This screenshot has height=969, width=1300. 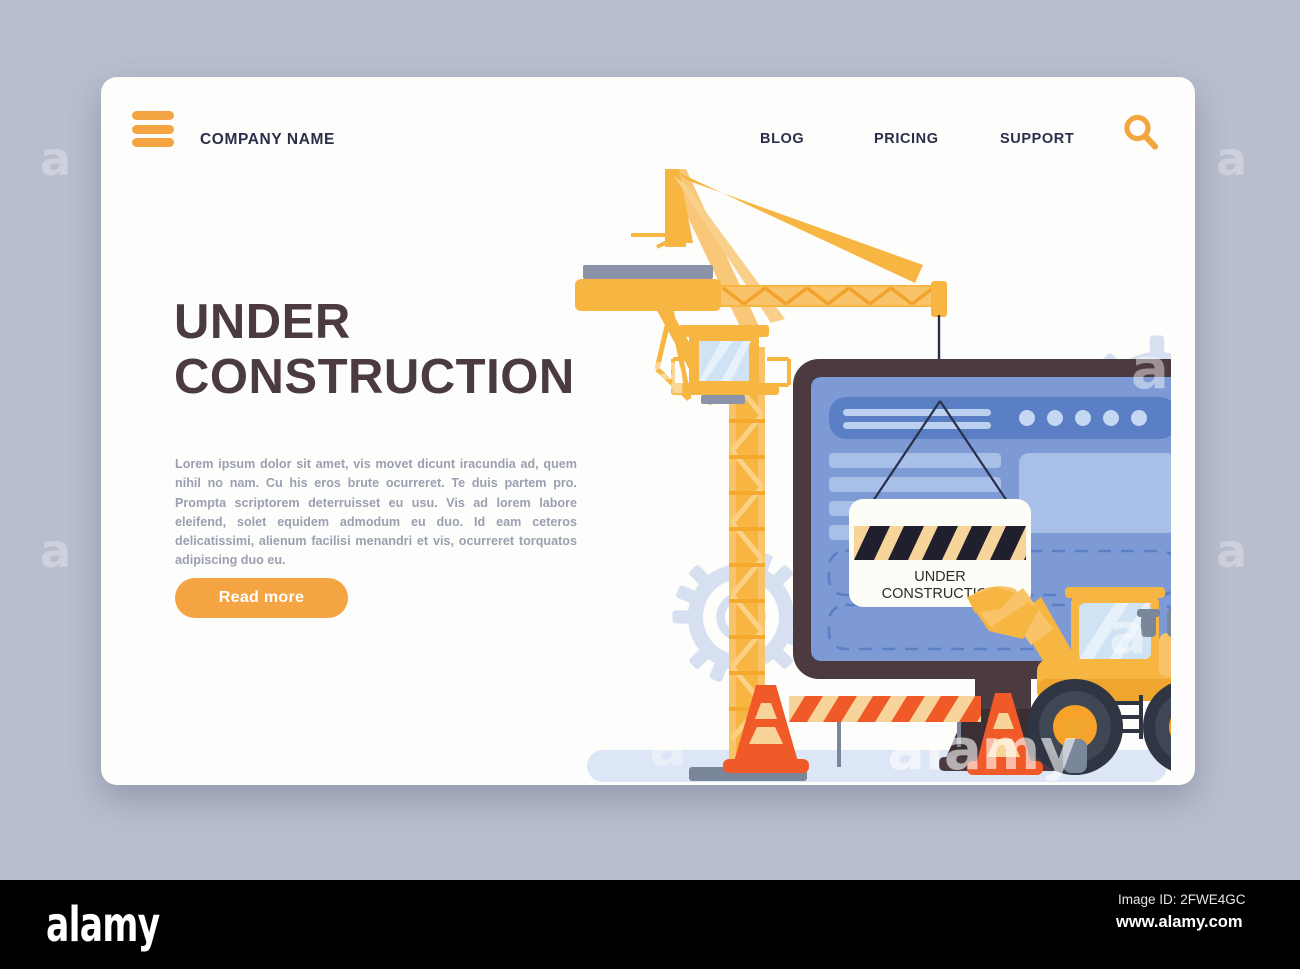 What do you see at coordinates (1075, 727) in the screenshot?
I see `wheel-front` at bounding box center [1075, 727].